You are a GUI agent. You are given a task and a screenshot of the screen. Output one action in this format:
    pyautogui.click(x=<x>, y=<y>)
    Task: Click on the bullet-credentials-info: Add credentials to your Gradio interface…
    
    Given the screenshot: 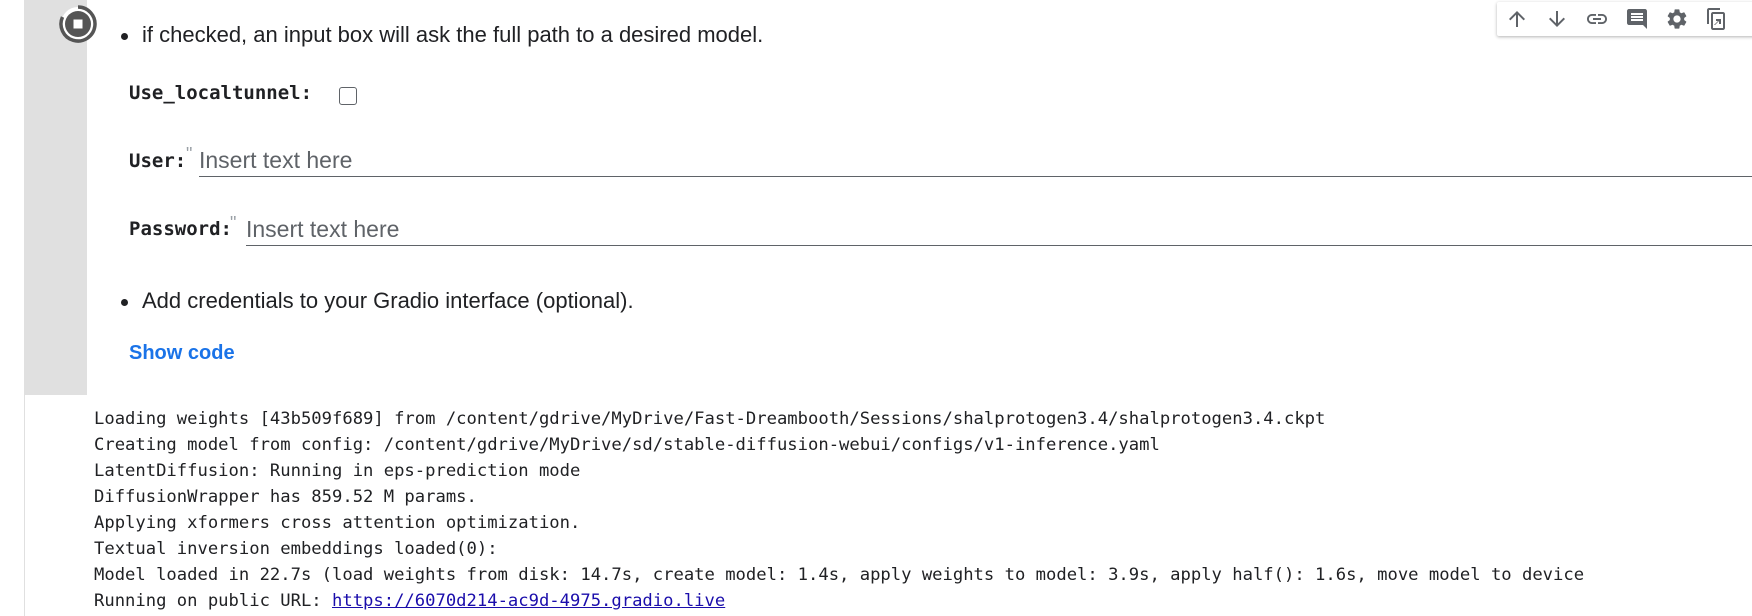 What is the action you would take?
    pyautogui.click(x=377, y=300)
    